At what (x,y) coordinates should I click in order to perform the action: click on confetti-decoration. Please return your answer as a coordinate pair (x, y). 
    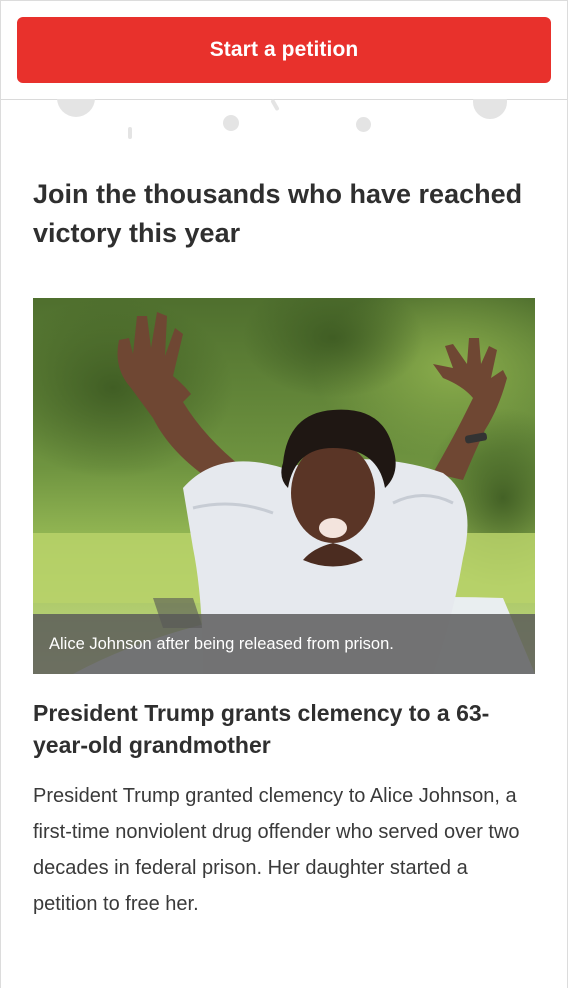
    Looking at the image, I should click on (284, 124).